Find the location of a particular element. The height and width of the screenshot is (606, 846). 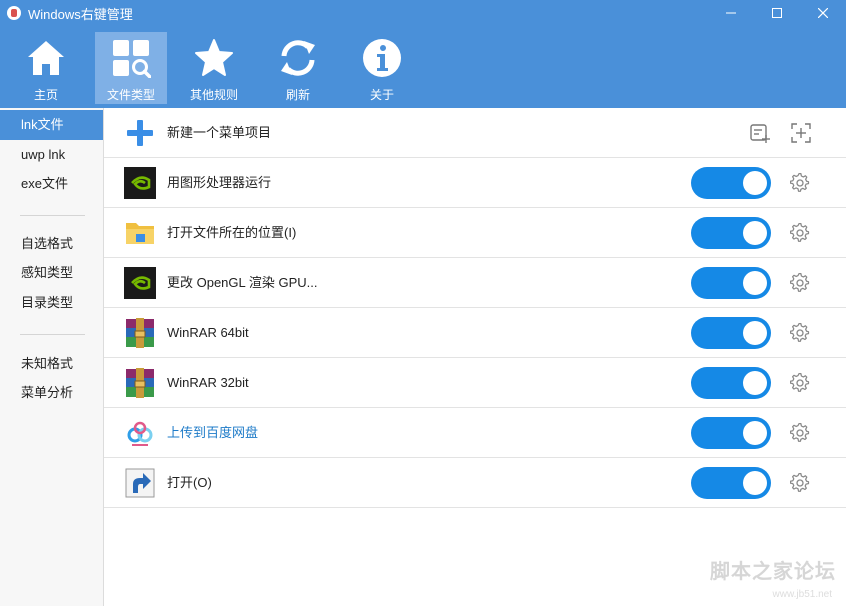

window-controls is located at coordinates (777, 13).